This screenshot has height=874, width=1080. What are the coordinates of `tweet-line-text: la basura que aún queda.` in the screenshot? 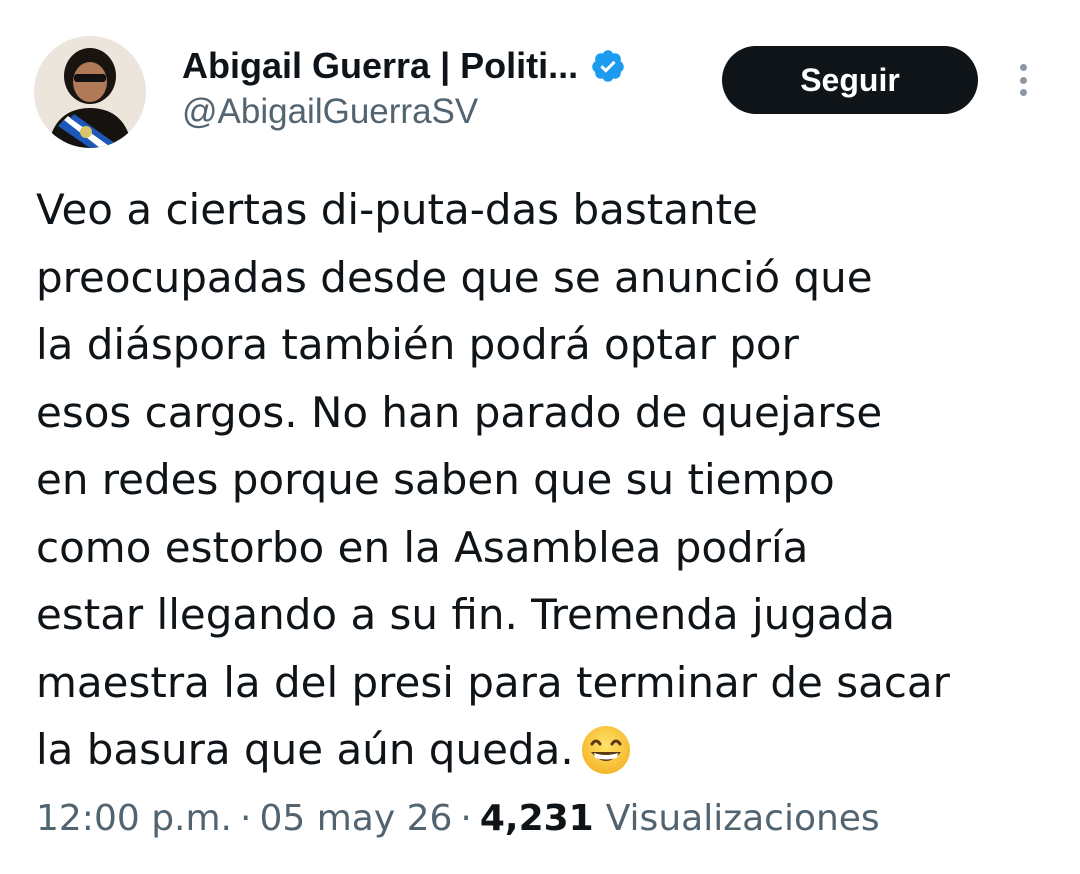 It's located at (305, 749).